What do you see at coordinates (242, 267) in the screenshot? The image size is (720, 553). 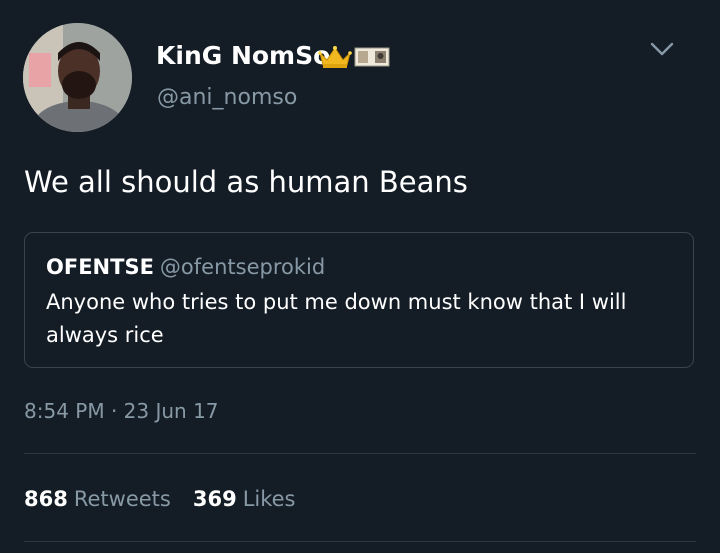 I see `quoted-tweet-handle: @ofentseprokid` at bounding box center [242, 267].